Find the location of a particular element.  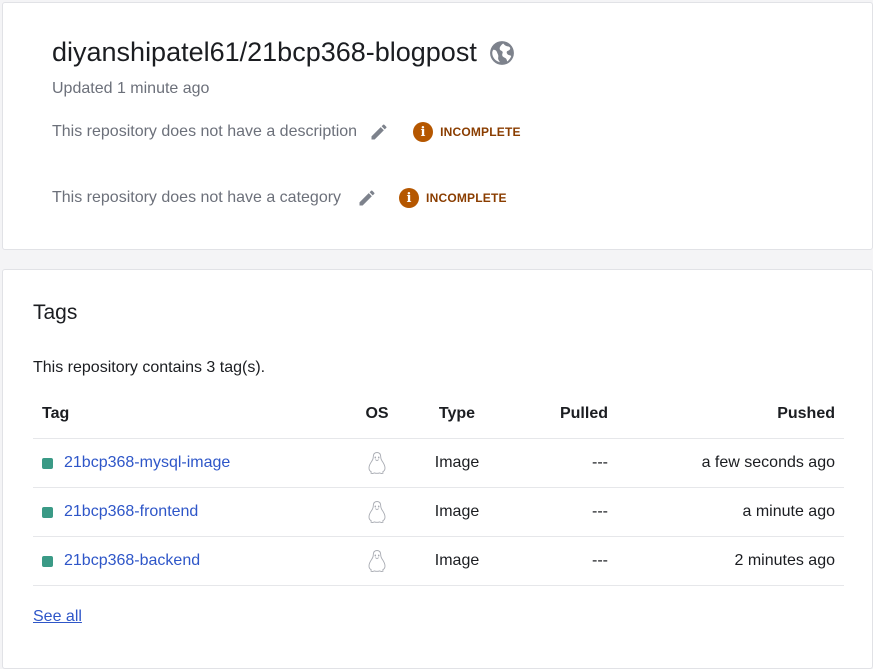

description-status-badge: i INCOMPLETE is located at coordinates (467, 132).